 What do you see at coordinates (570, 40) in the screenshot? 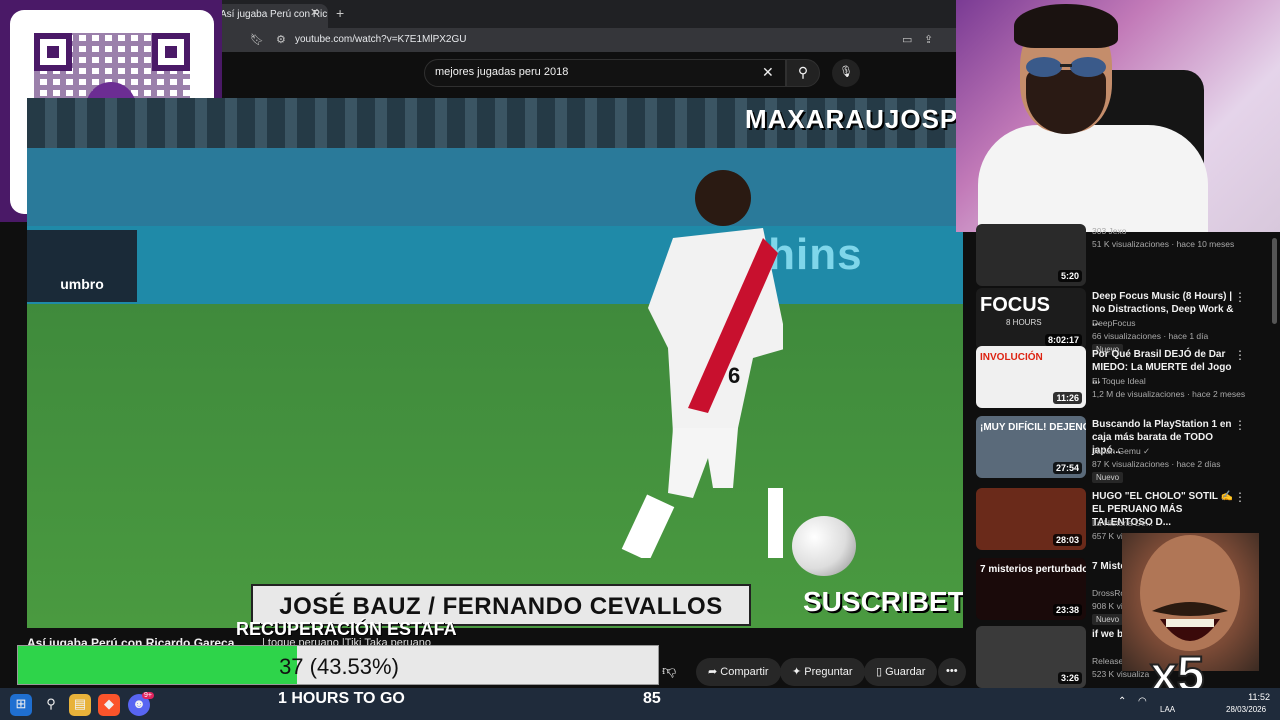
I see `url-field: youtube.com/watch?v=K7E1MlPX2GU` at bounding box center [570, 40].